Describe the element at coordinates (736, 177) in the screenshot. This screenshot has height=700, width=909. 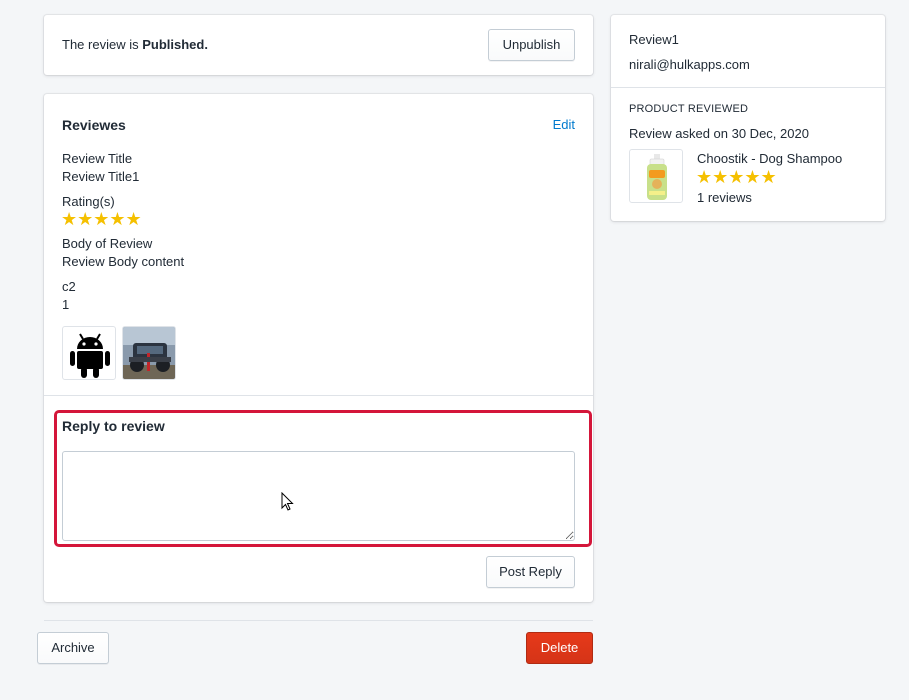
I see `product-stars: ★★★★★` at that location.